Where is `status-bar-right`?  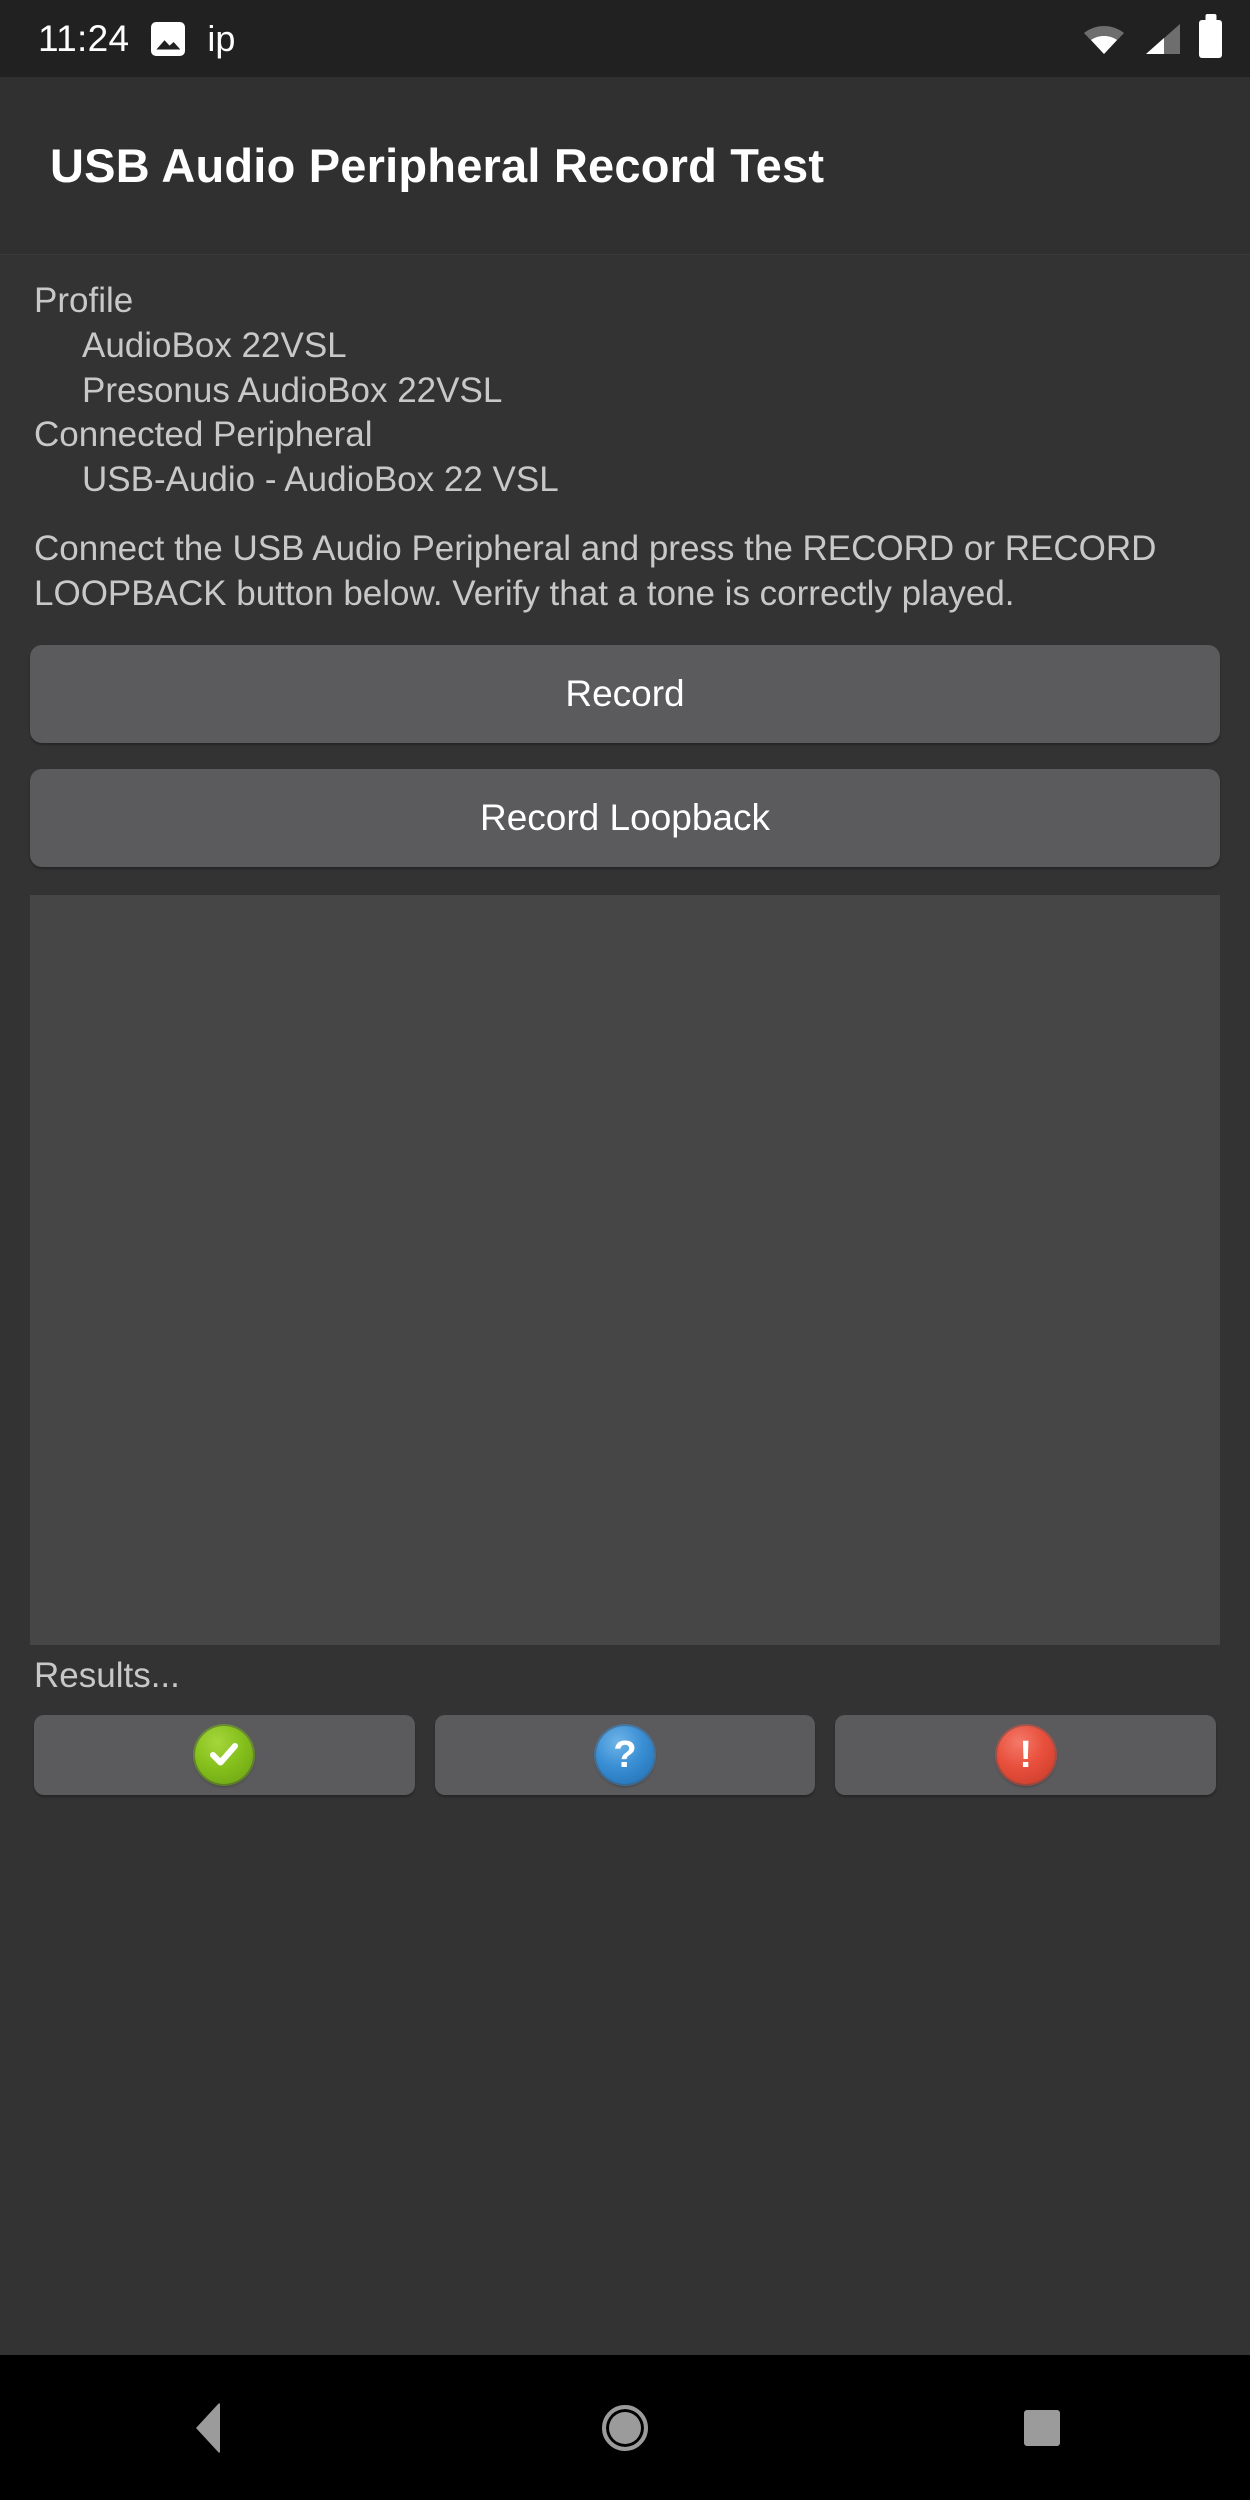
status-bar-right is located at coordinates (1152, 38).